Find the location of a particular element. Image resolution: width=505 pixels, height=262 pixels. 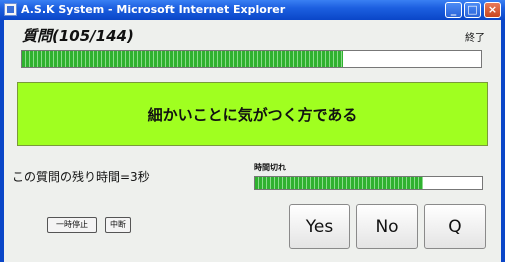

maximize-button: □ is located at coordinates (472, 10).